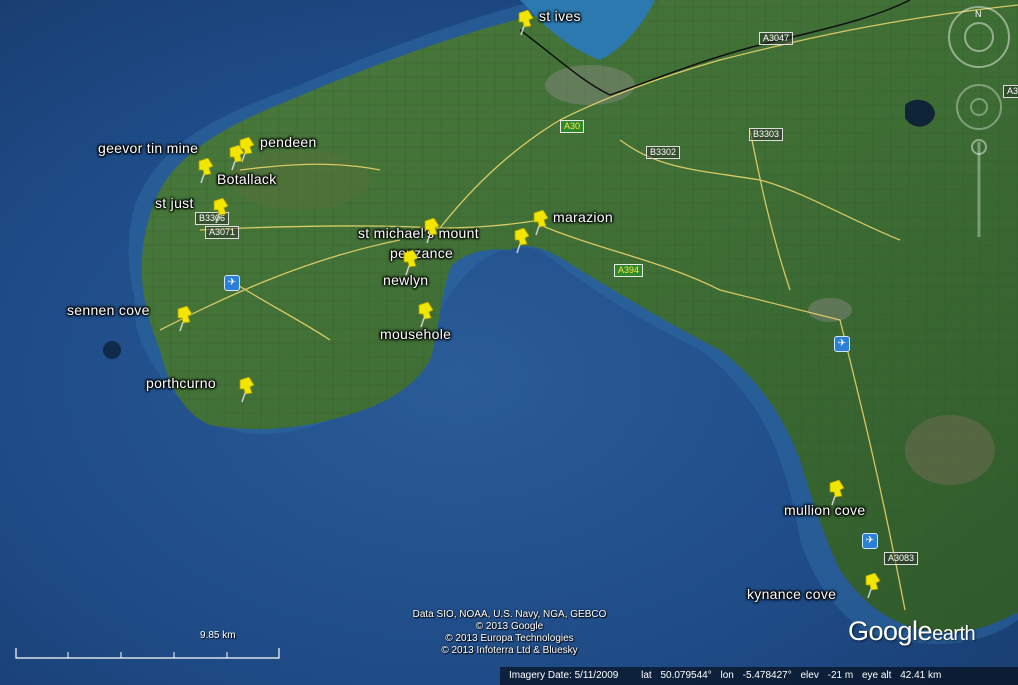 The image size is (1018, 685). What do you see at coordinates (809, 675) in the screenshot?
I see `elev-label: elev` at bounding box center [809, 675].